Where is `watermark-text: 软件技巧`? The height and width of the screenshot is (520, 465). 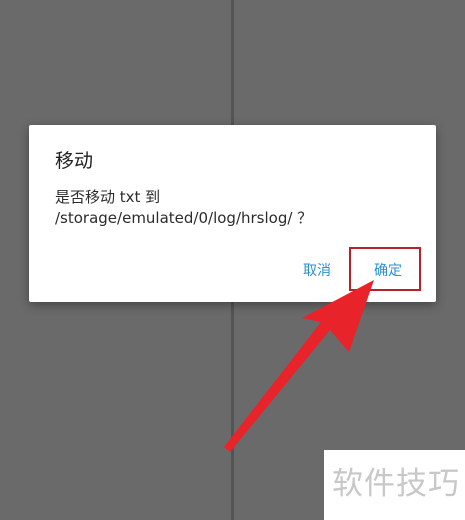 watermark-text: 软件技巧 is located at coordinates (396, 484).